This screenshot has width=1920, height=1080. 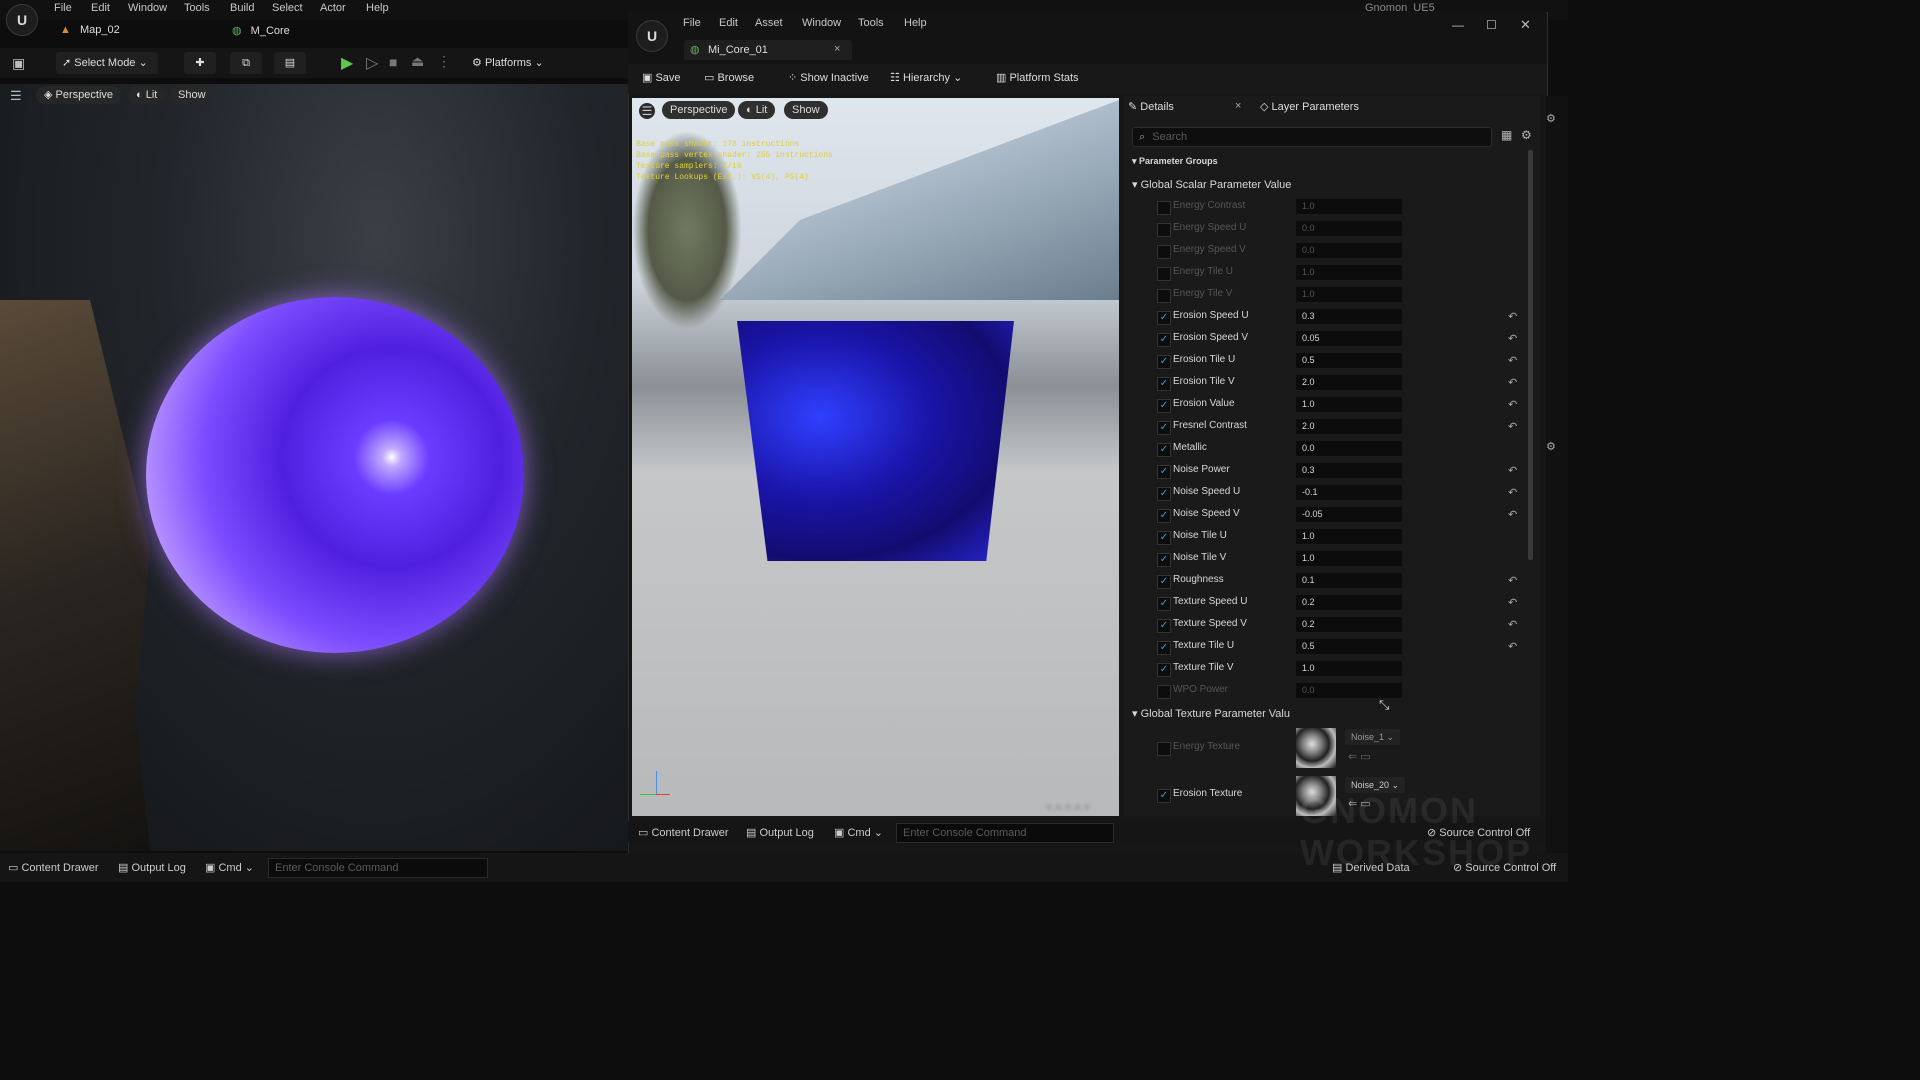 I want to click on close-window-icon: ✕, so click(x=1525, y=25).